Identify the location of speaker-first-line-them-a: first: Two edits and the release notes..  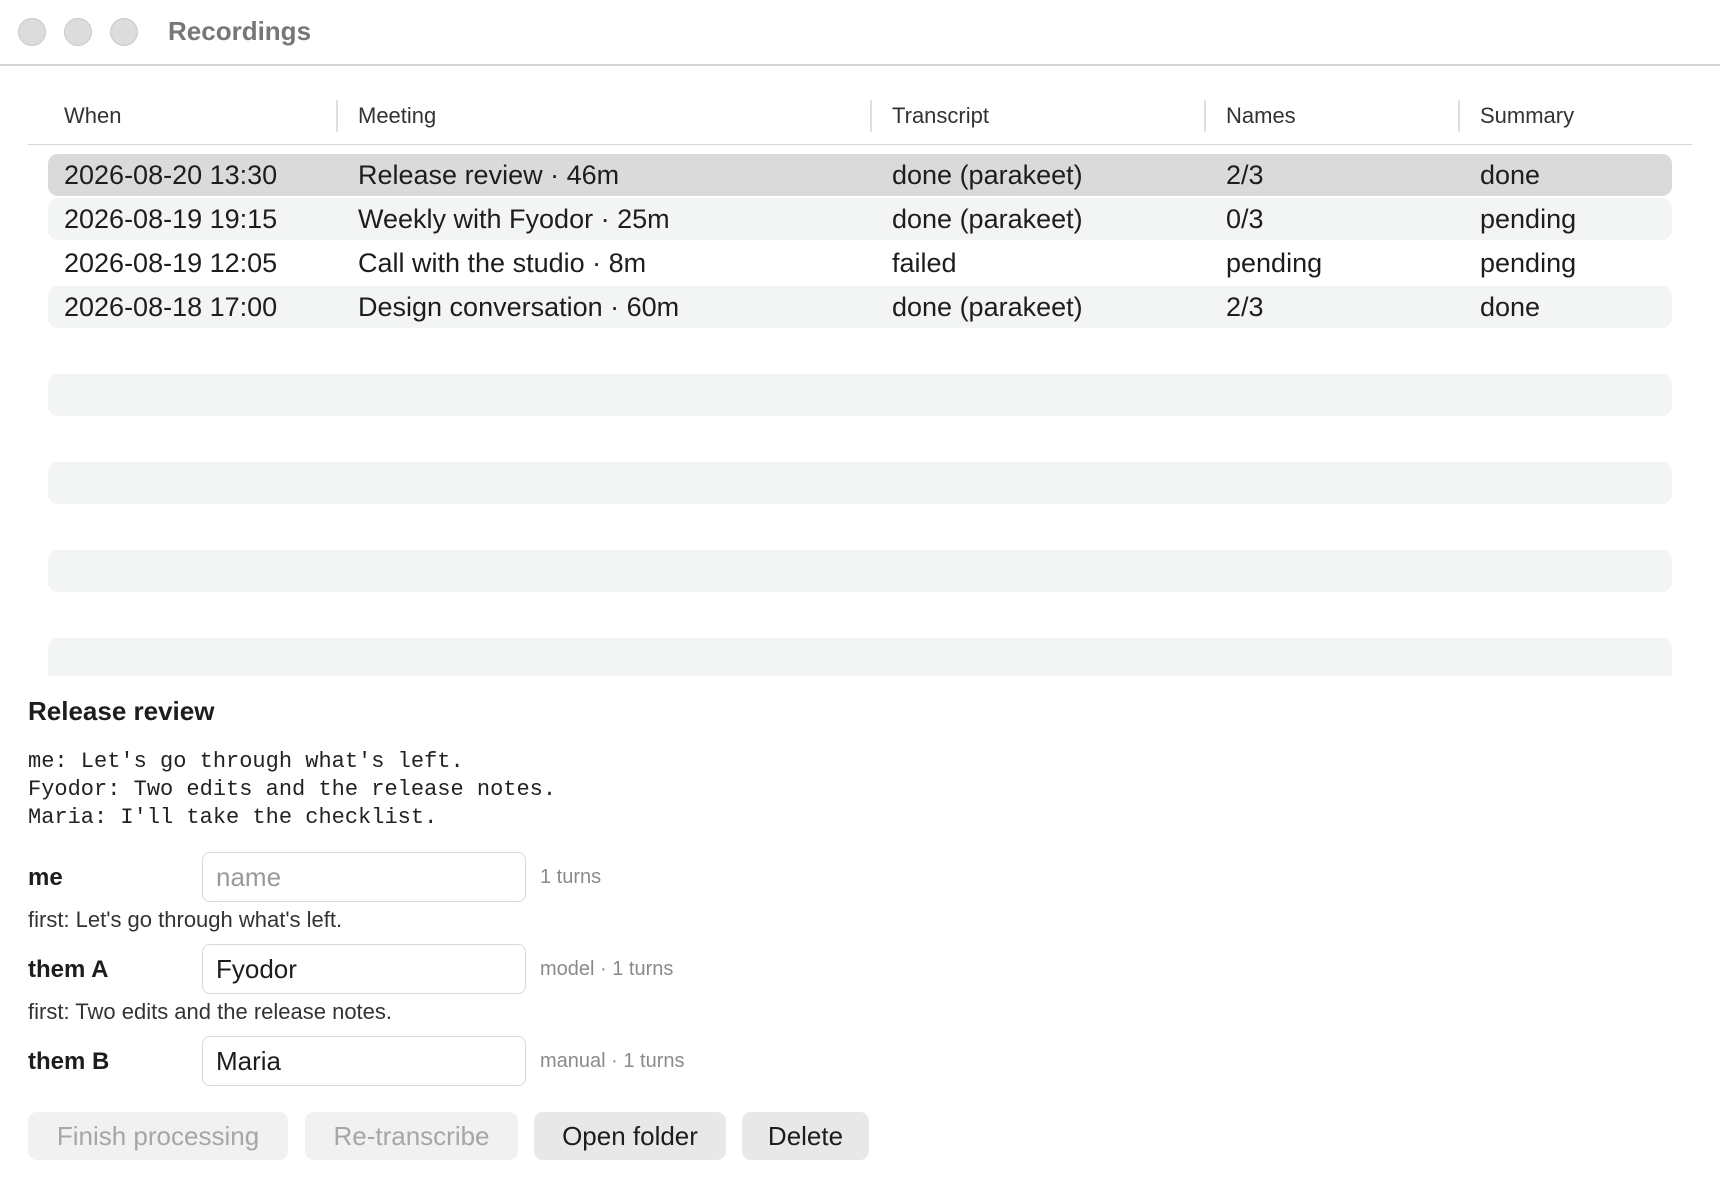
(210, 1011).